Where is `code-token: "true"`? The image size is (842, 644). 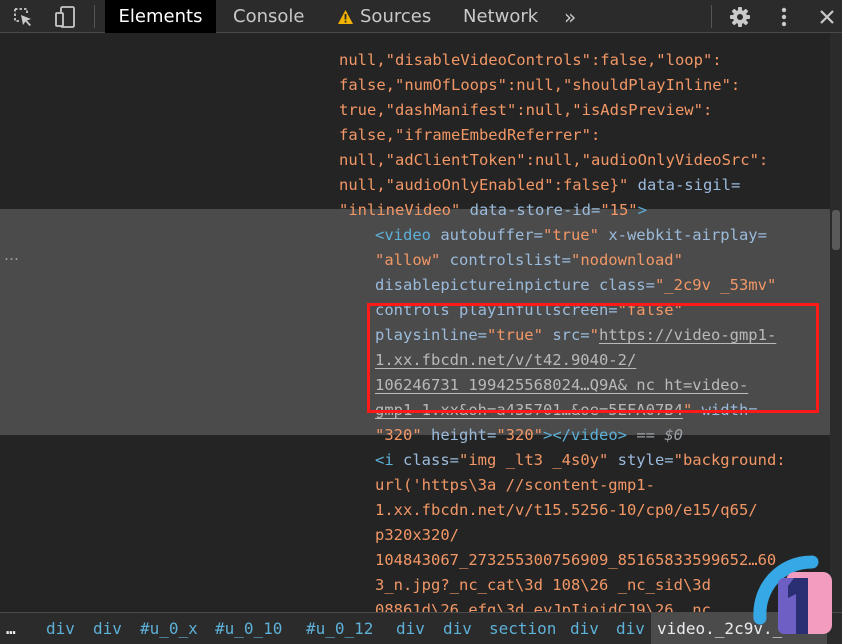
code-token: "true" is located at coordinates (570, 235).